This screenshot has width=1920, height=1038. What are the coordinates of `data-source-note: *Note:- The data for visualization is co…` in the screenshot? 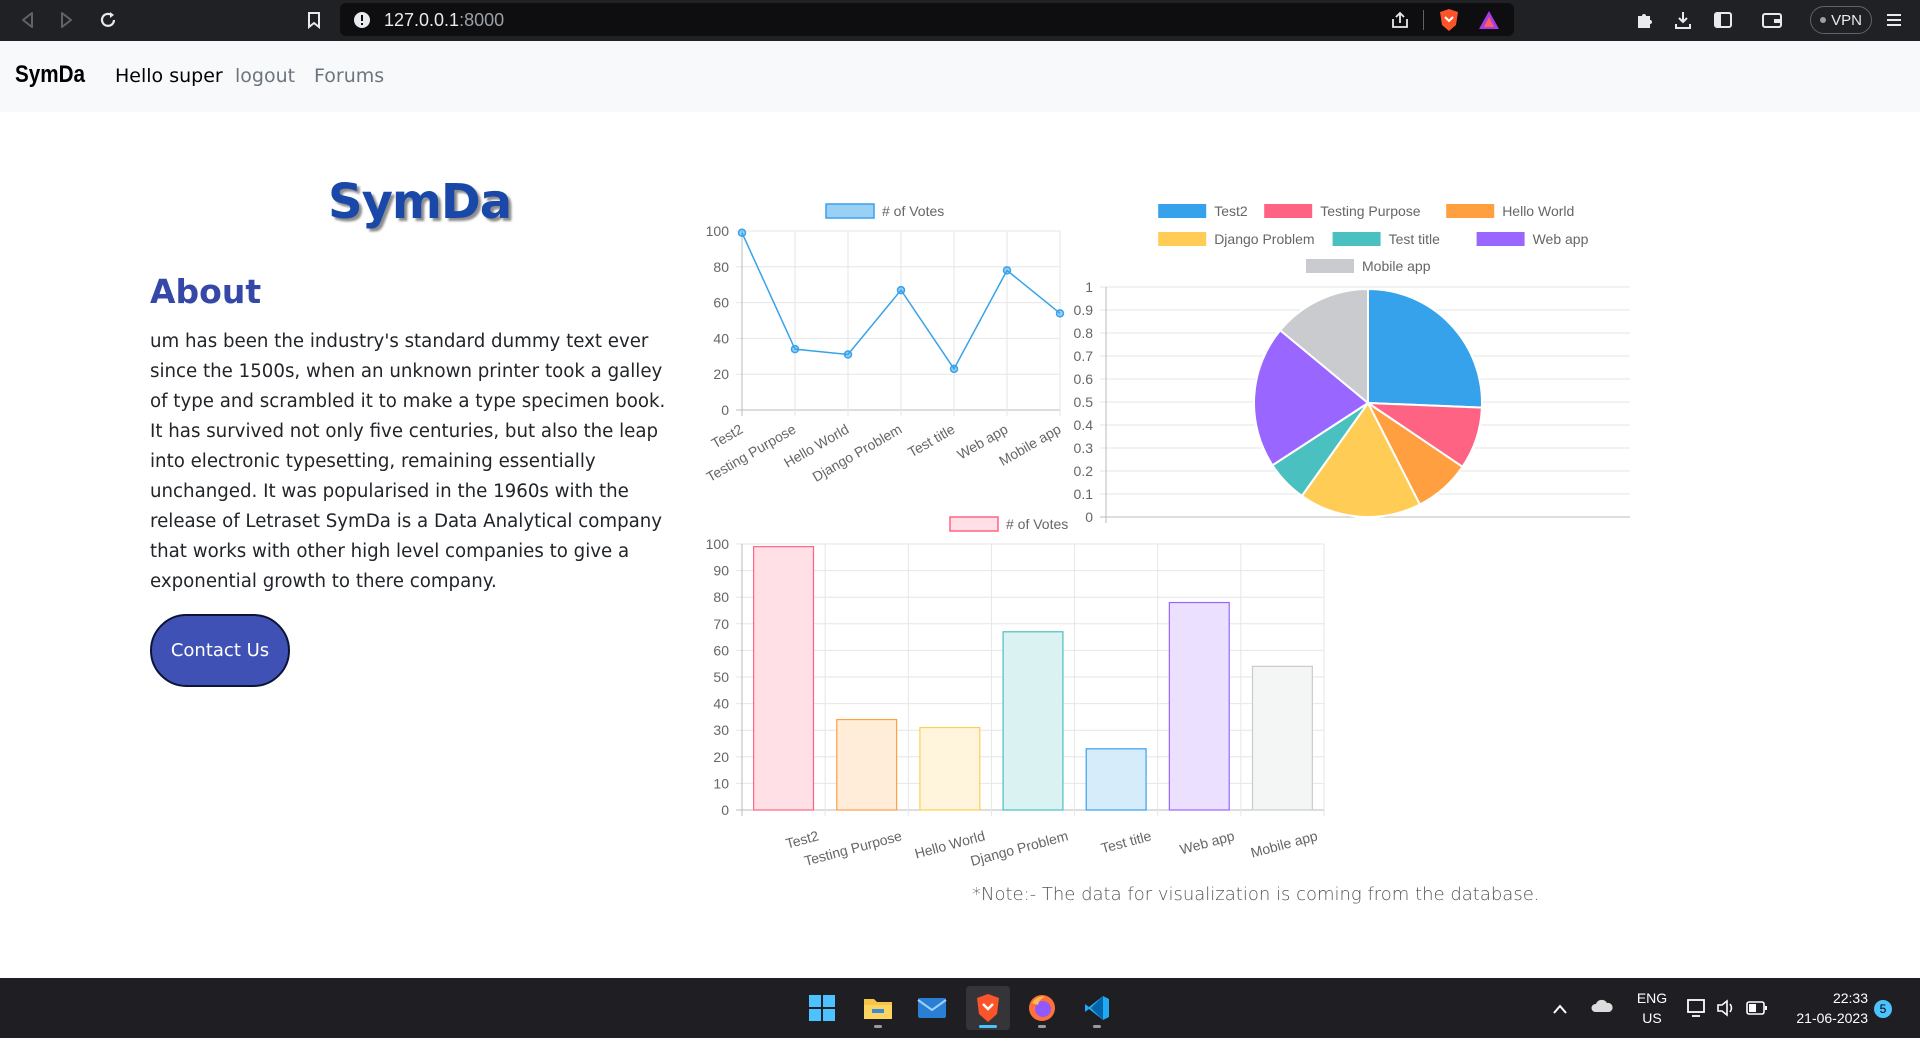 It's located at (1256, 894).